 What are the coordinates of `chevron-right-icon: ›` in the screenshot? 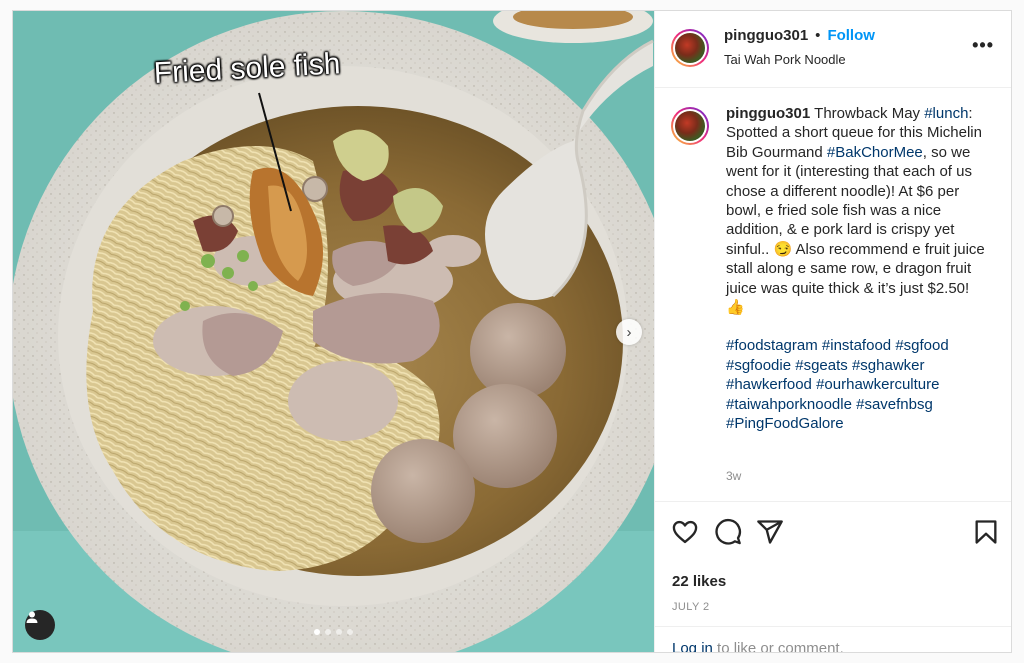 It's located at (629, 332).